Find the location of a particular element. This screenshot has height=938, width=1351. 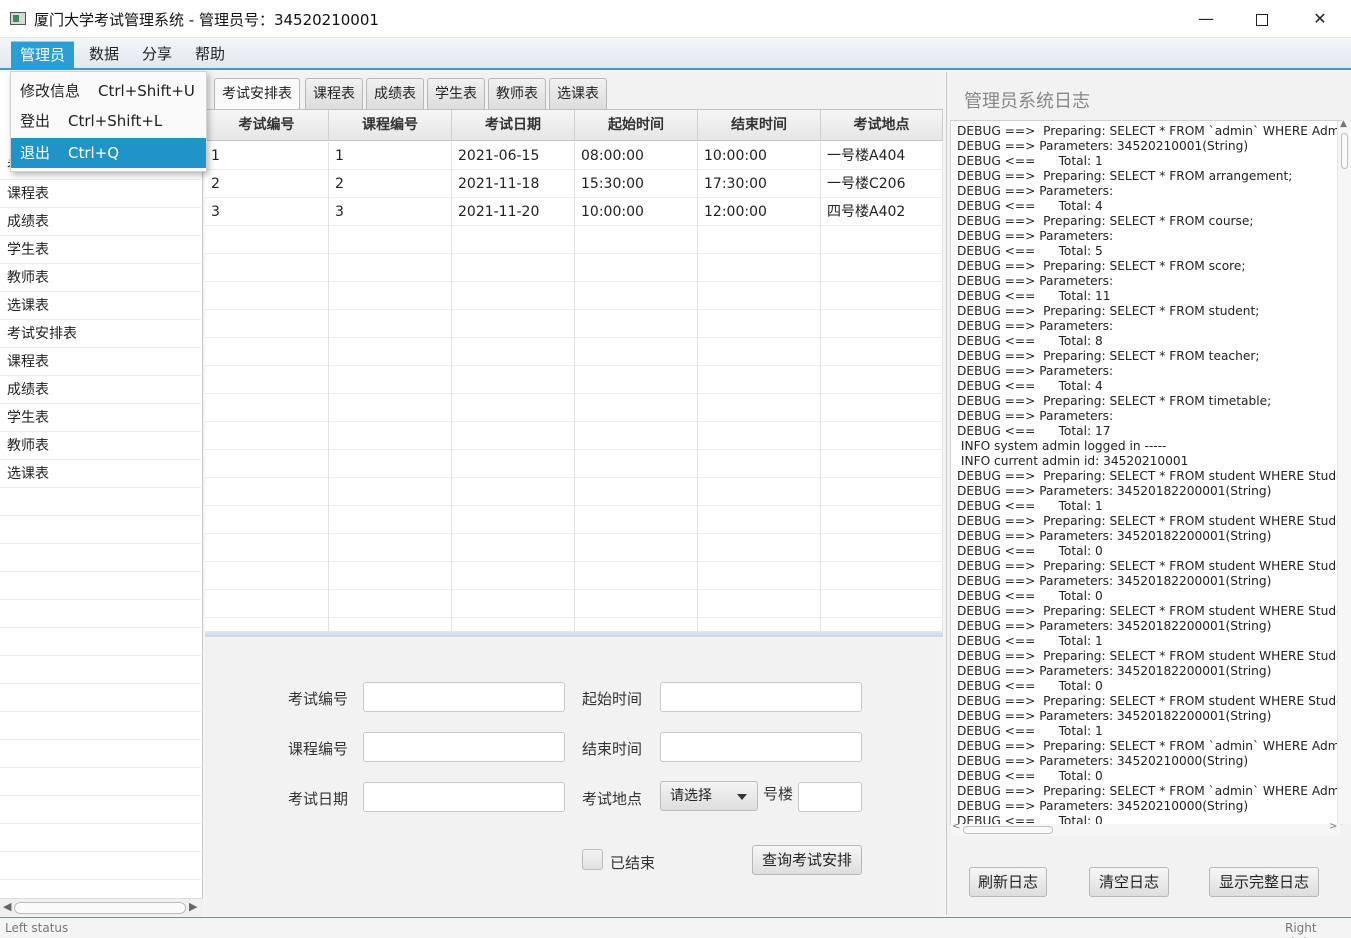

column-header: 考试编号 is located at coordinates (267, 125).